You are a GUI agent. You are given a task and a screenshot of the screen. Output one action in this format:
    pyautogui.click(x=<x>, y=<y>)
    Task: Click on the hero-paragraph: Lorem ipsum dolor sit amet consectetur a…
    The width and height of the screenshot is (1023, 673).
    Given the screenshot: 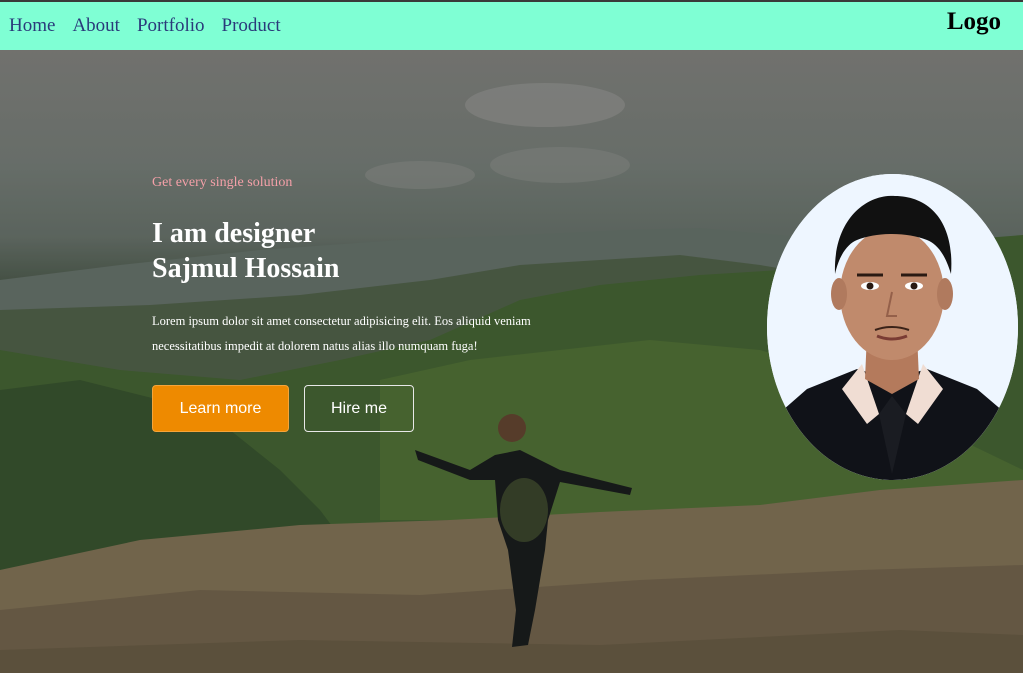 What is the action you would take?
    pyautogui.click(x=352, y=334)
    